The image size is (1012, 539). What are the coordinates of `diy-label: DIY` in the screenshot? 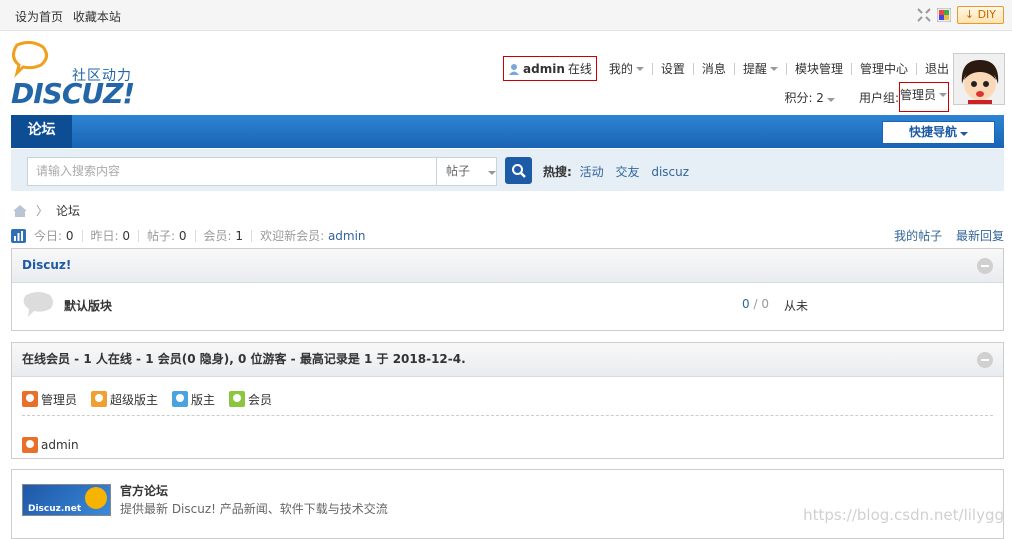 It's located at (986, 14).